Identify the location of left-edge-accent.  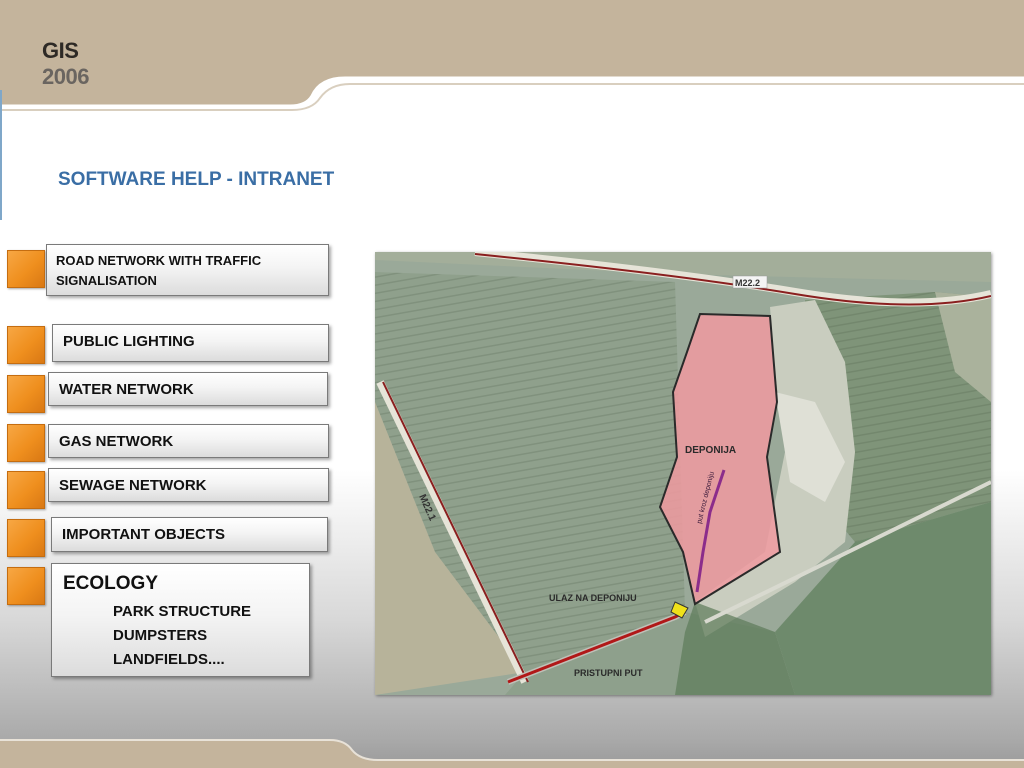
(1, 155).